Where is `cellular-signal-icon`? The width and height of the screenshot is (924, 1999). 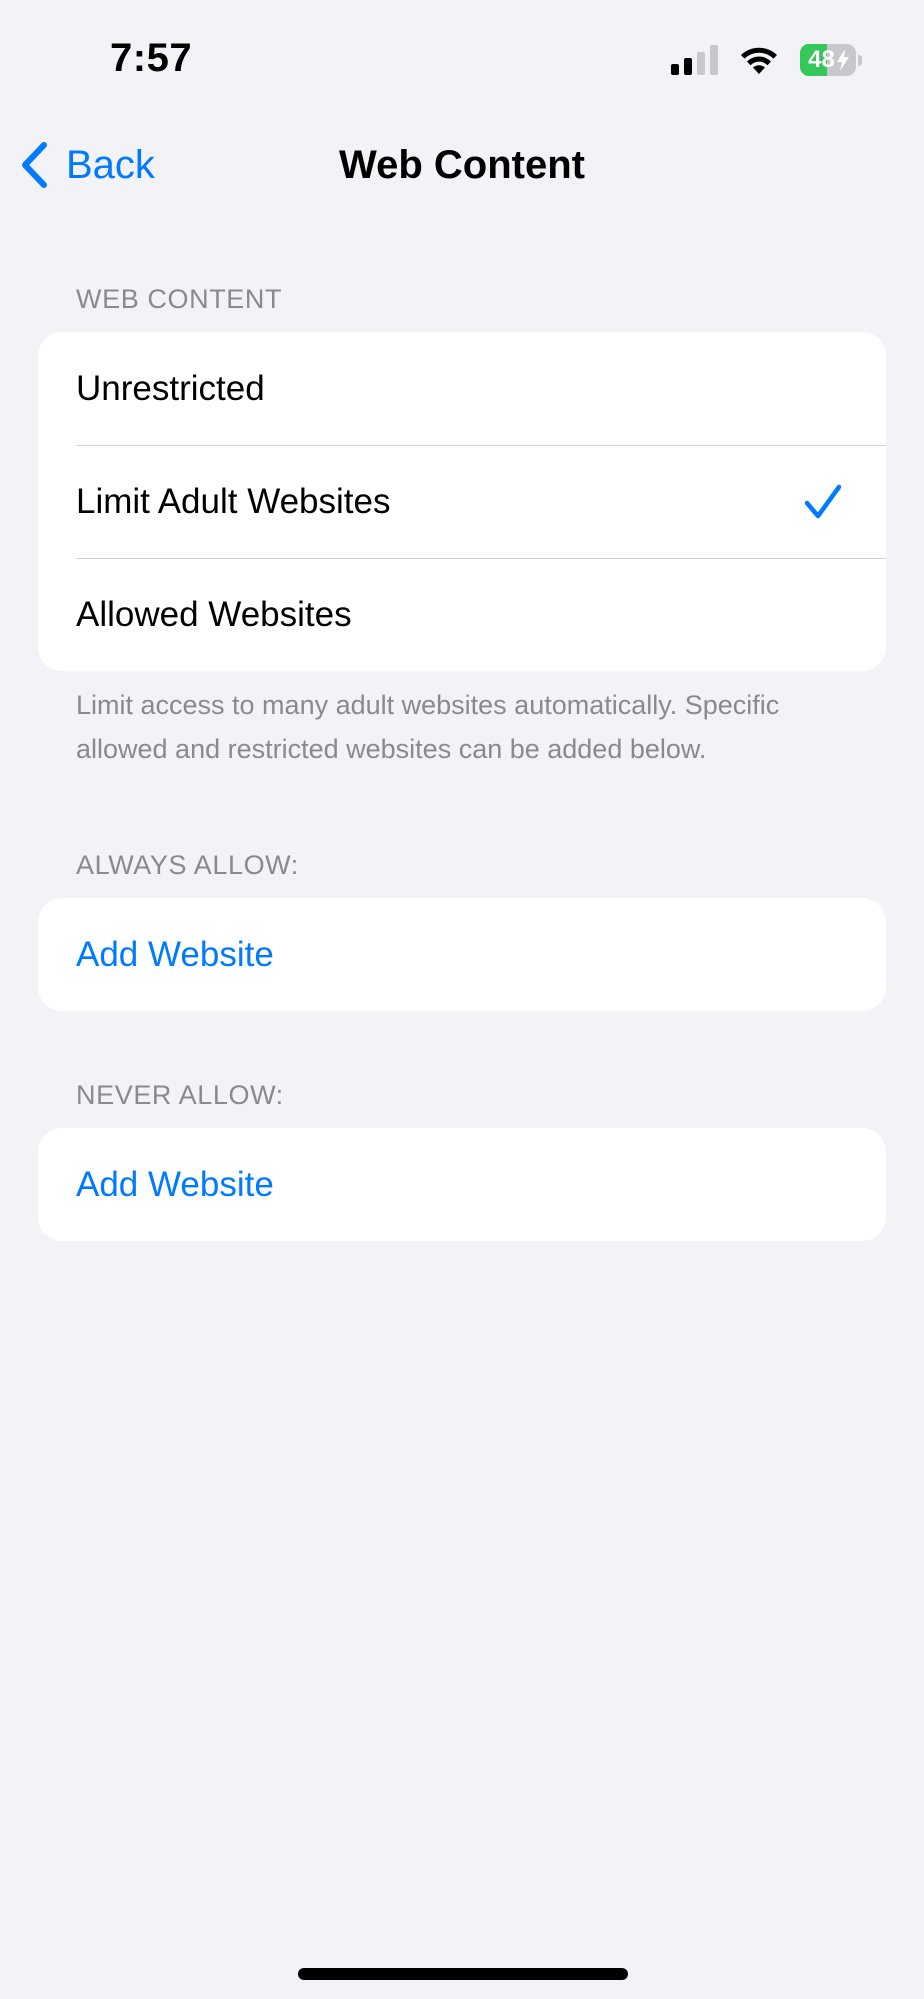
cellular-signal-icon is located at coordinates (694, 60).